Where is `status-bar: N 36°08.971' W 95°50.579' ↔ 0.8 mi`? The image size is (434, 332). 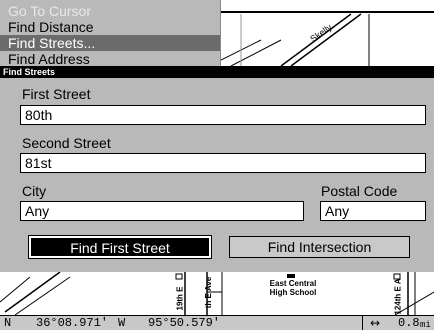 status-bar: N 36°08.971' W 95°50.579' ↔ 0.8 mi is located at coordinates (217, 322).